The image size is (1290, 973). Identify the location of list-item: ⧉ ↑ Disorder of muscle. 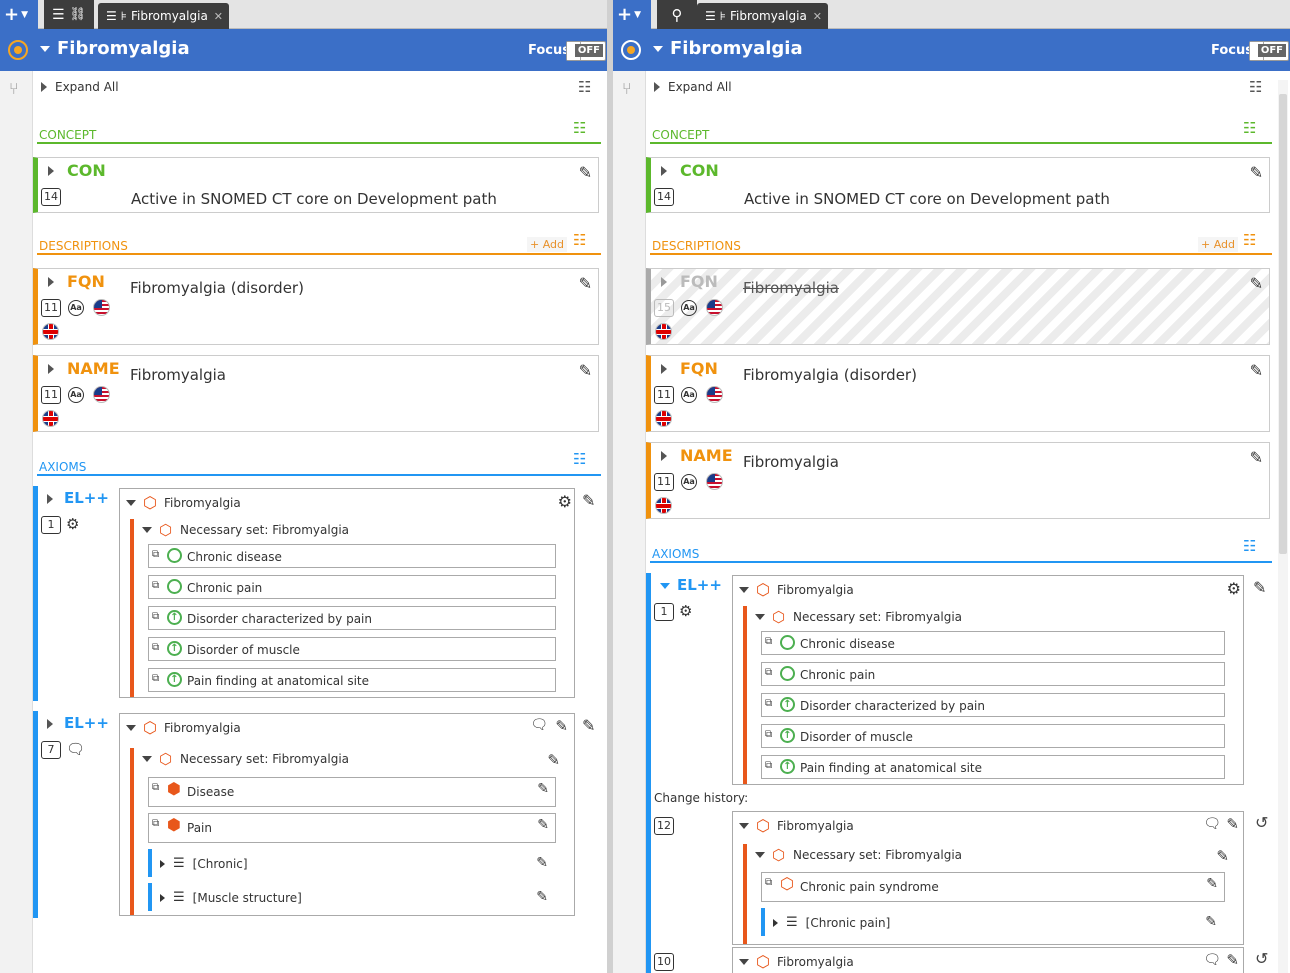
(993, 736).